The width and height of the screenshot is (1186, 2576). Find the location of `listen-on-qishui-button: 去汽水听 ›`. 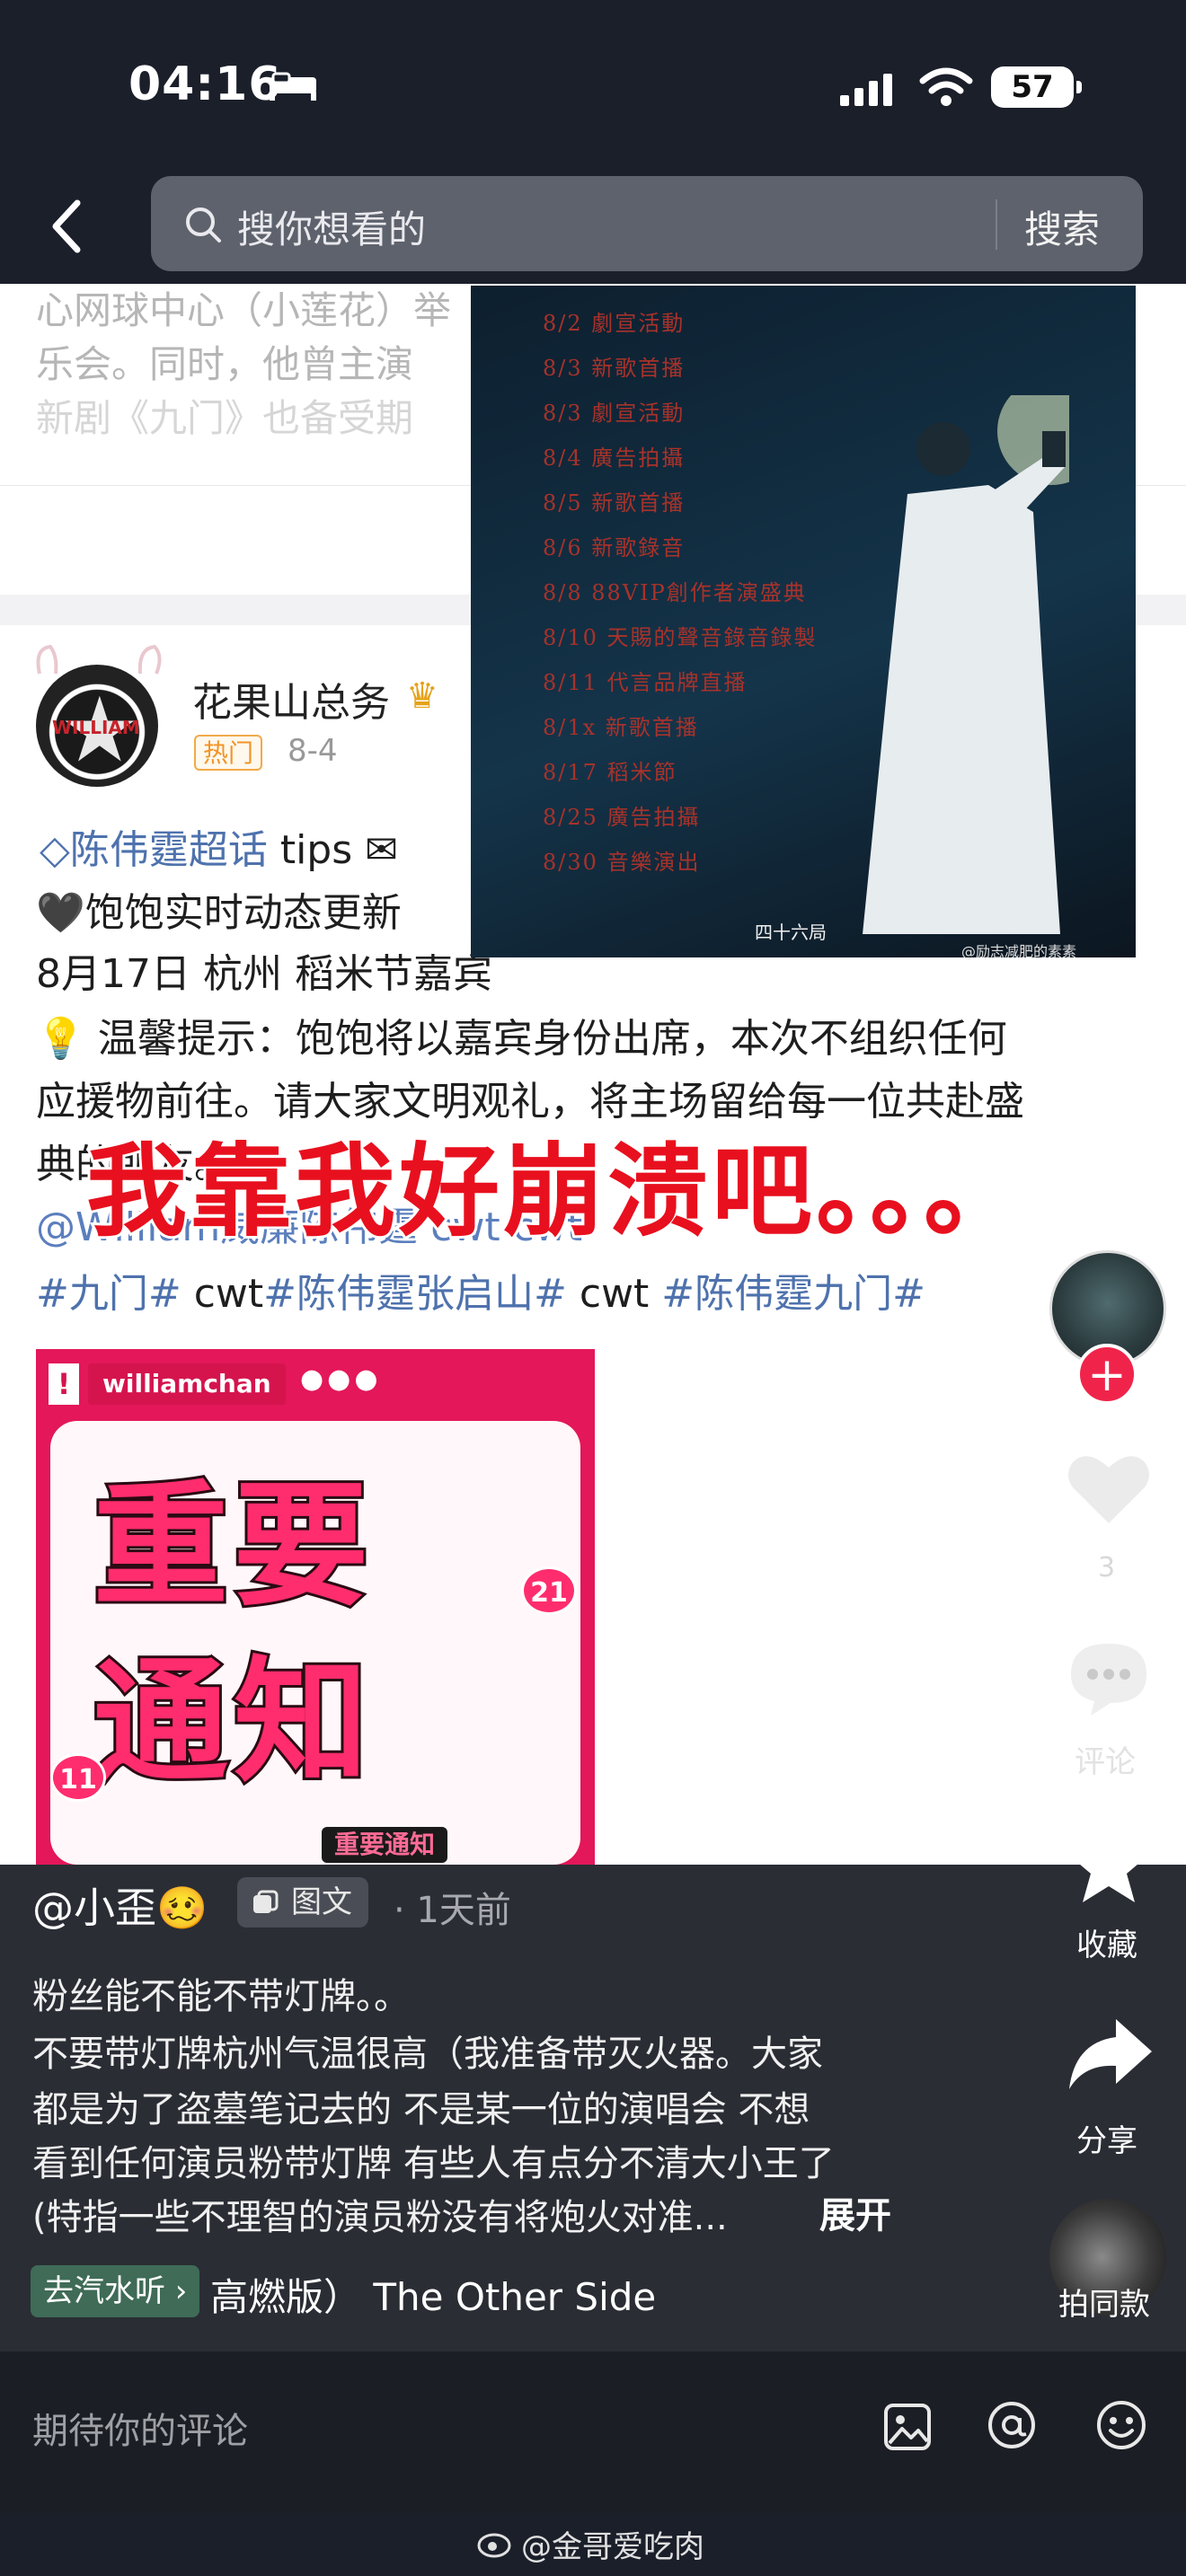

listen-on-qishui-button: 去汽水听 › is located at coordinates (115, 2291).